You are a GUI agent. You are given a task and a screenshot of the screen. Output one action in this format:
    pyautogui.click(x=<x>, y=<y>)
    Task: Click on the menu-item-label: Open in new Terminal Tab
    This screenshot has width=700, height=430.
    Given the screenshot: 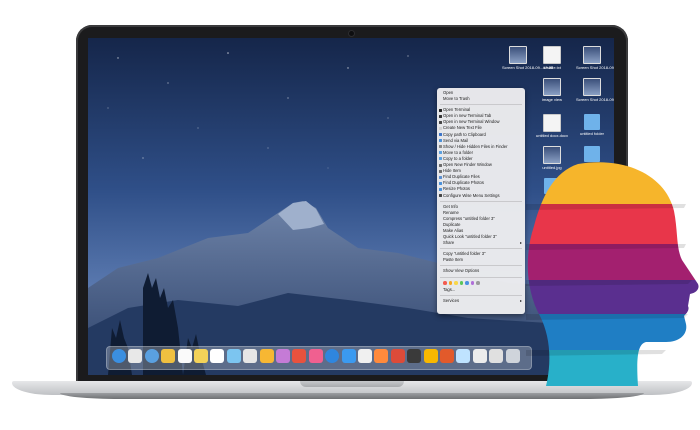 What is the action you would take?
    pyautogui.click(x=467, y=116)
    